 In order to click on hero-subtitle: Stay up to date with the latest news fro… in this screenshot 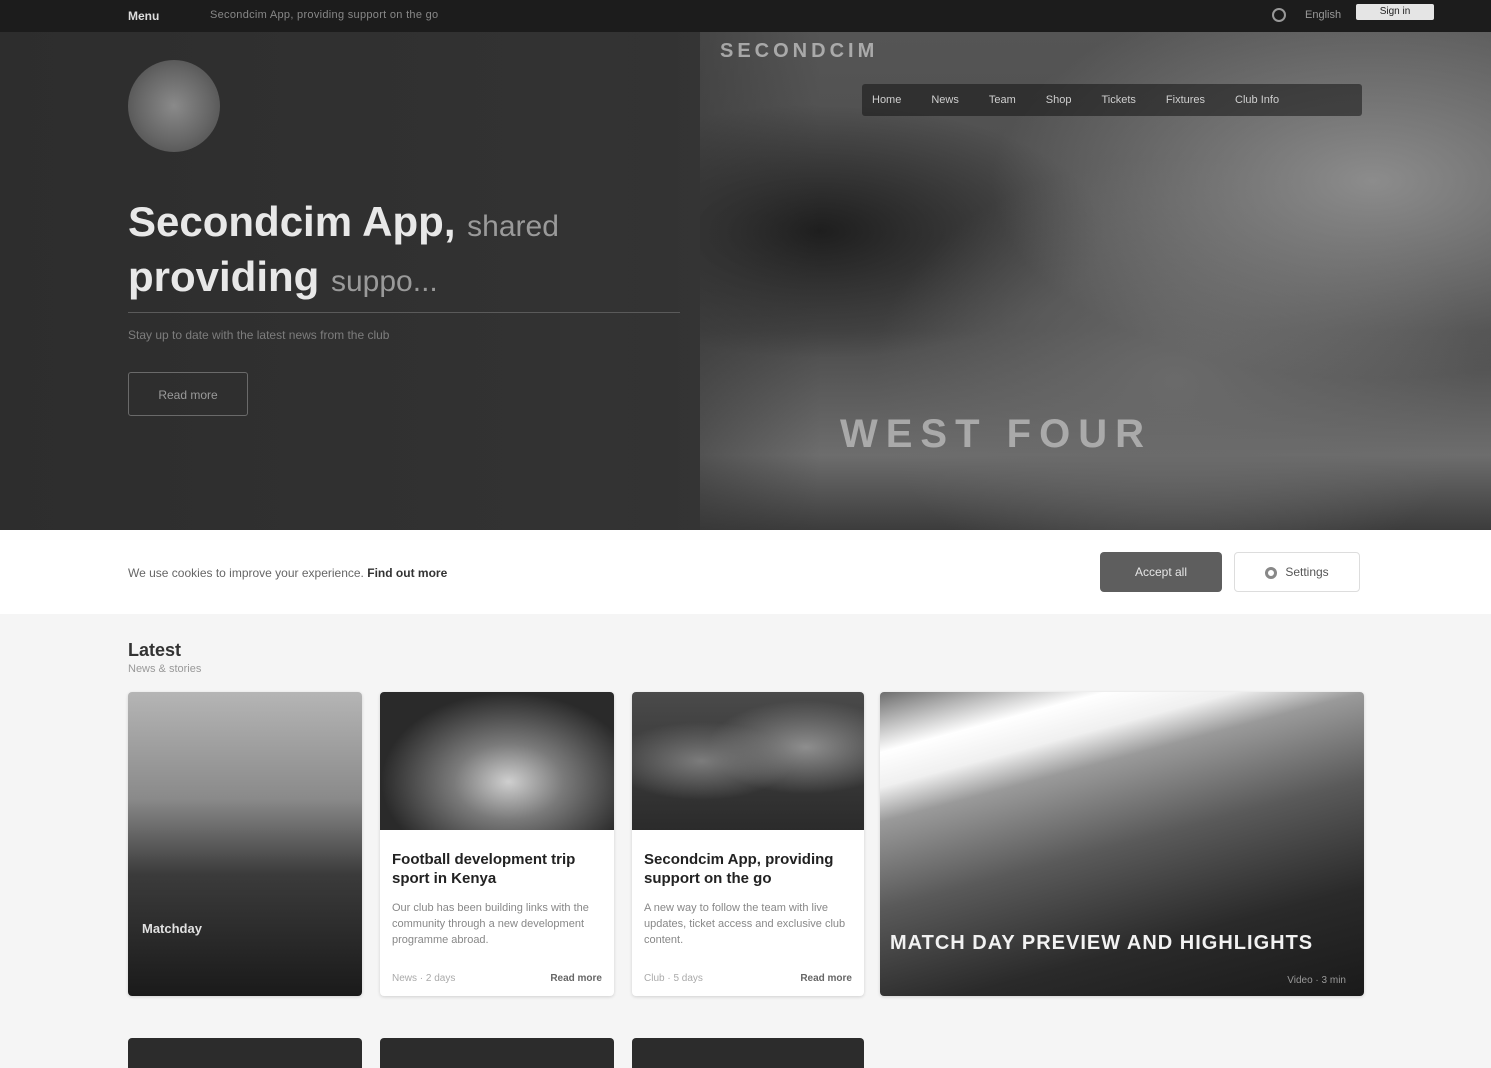, I will do `click(259, 335)`.